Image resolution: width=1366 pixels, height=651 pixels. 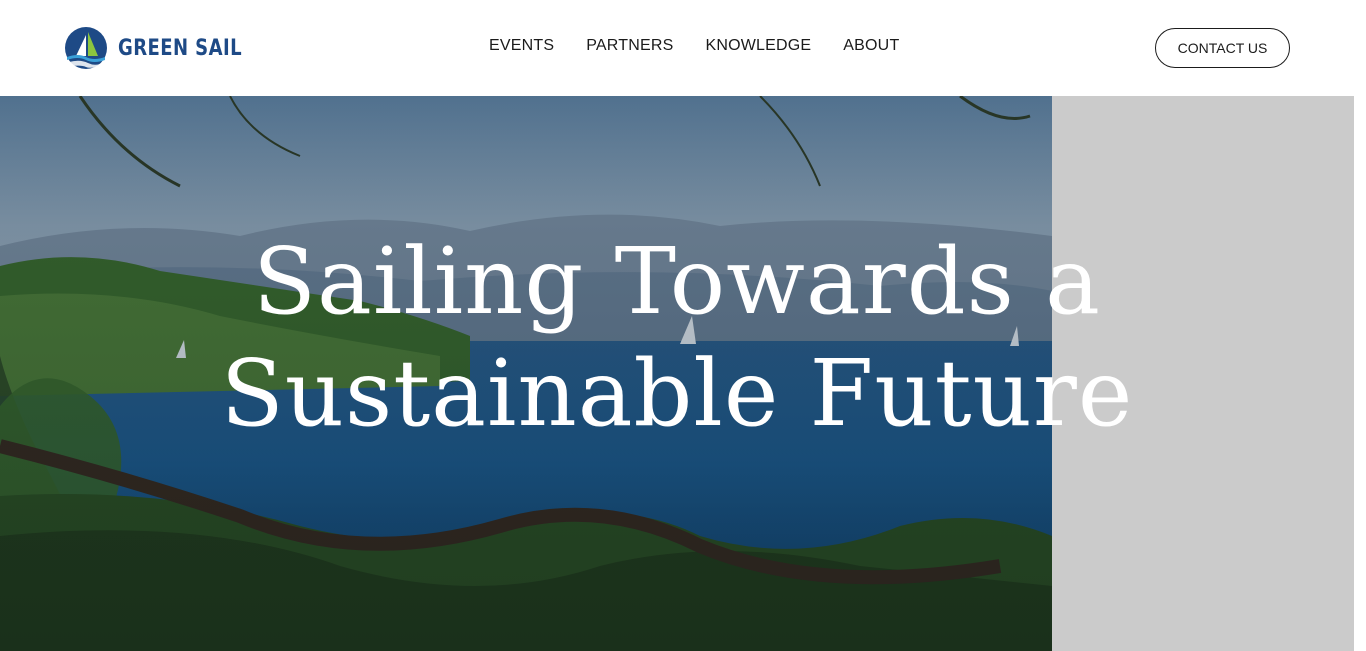 What do you see at coordinates (871, 46) in the screenshot?
I see `nav-item-about: ABOUT` at bounding box center [871, 46].